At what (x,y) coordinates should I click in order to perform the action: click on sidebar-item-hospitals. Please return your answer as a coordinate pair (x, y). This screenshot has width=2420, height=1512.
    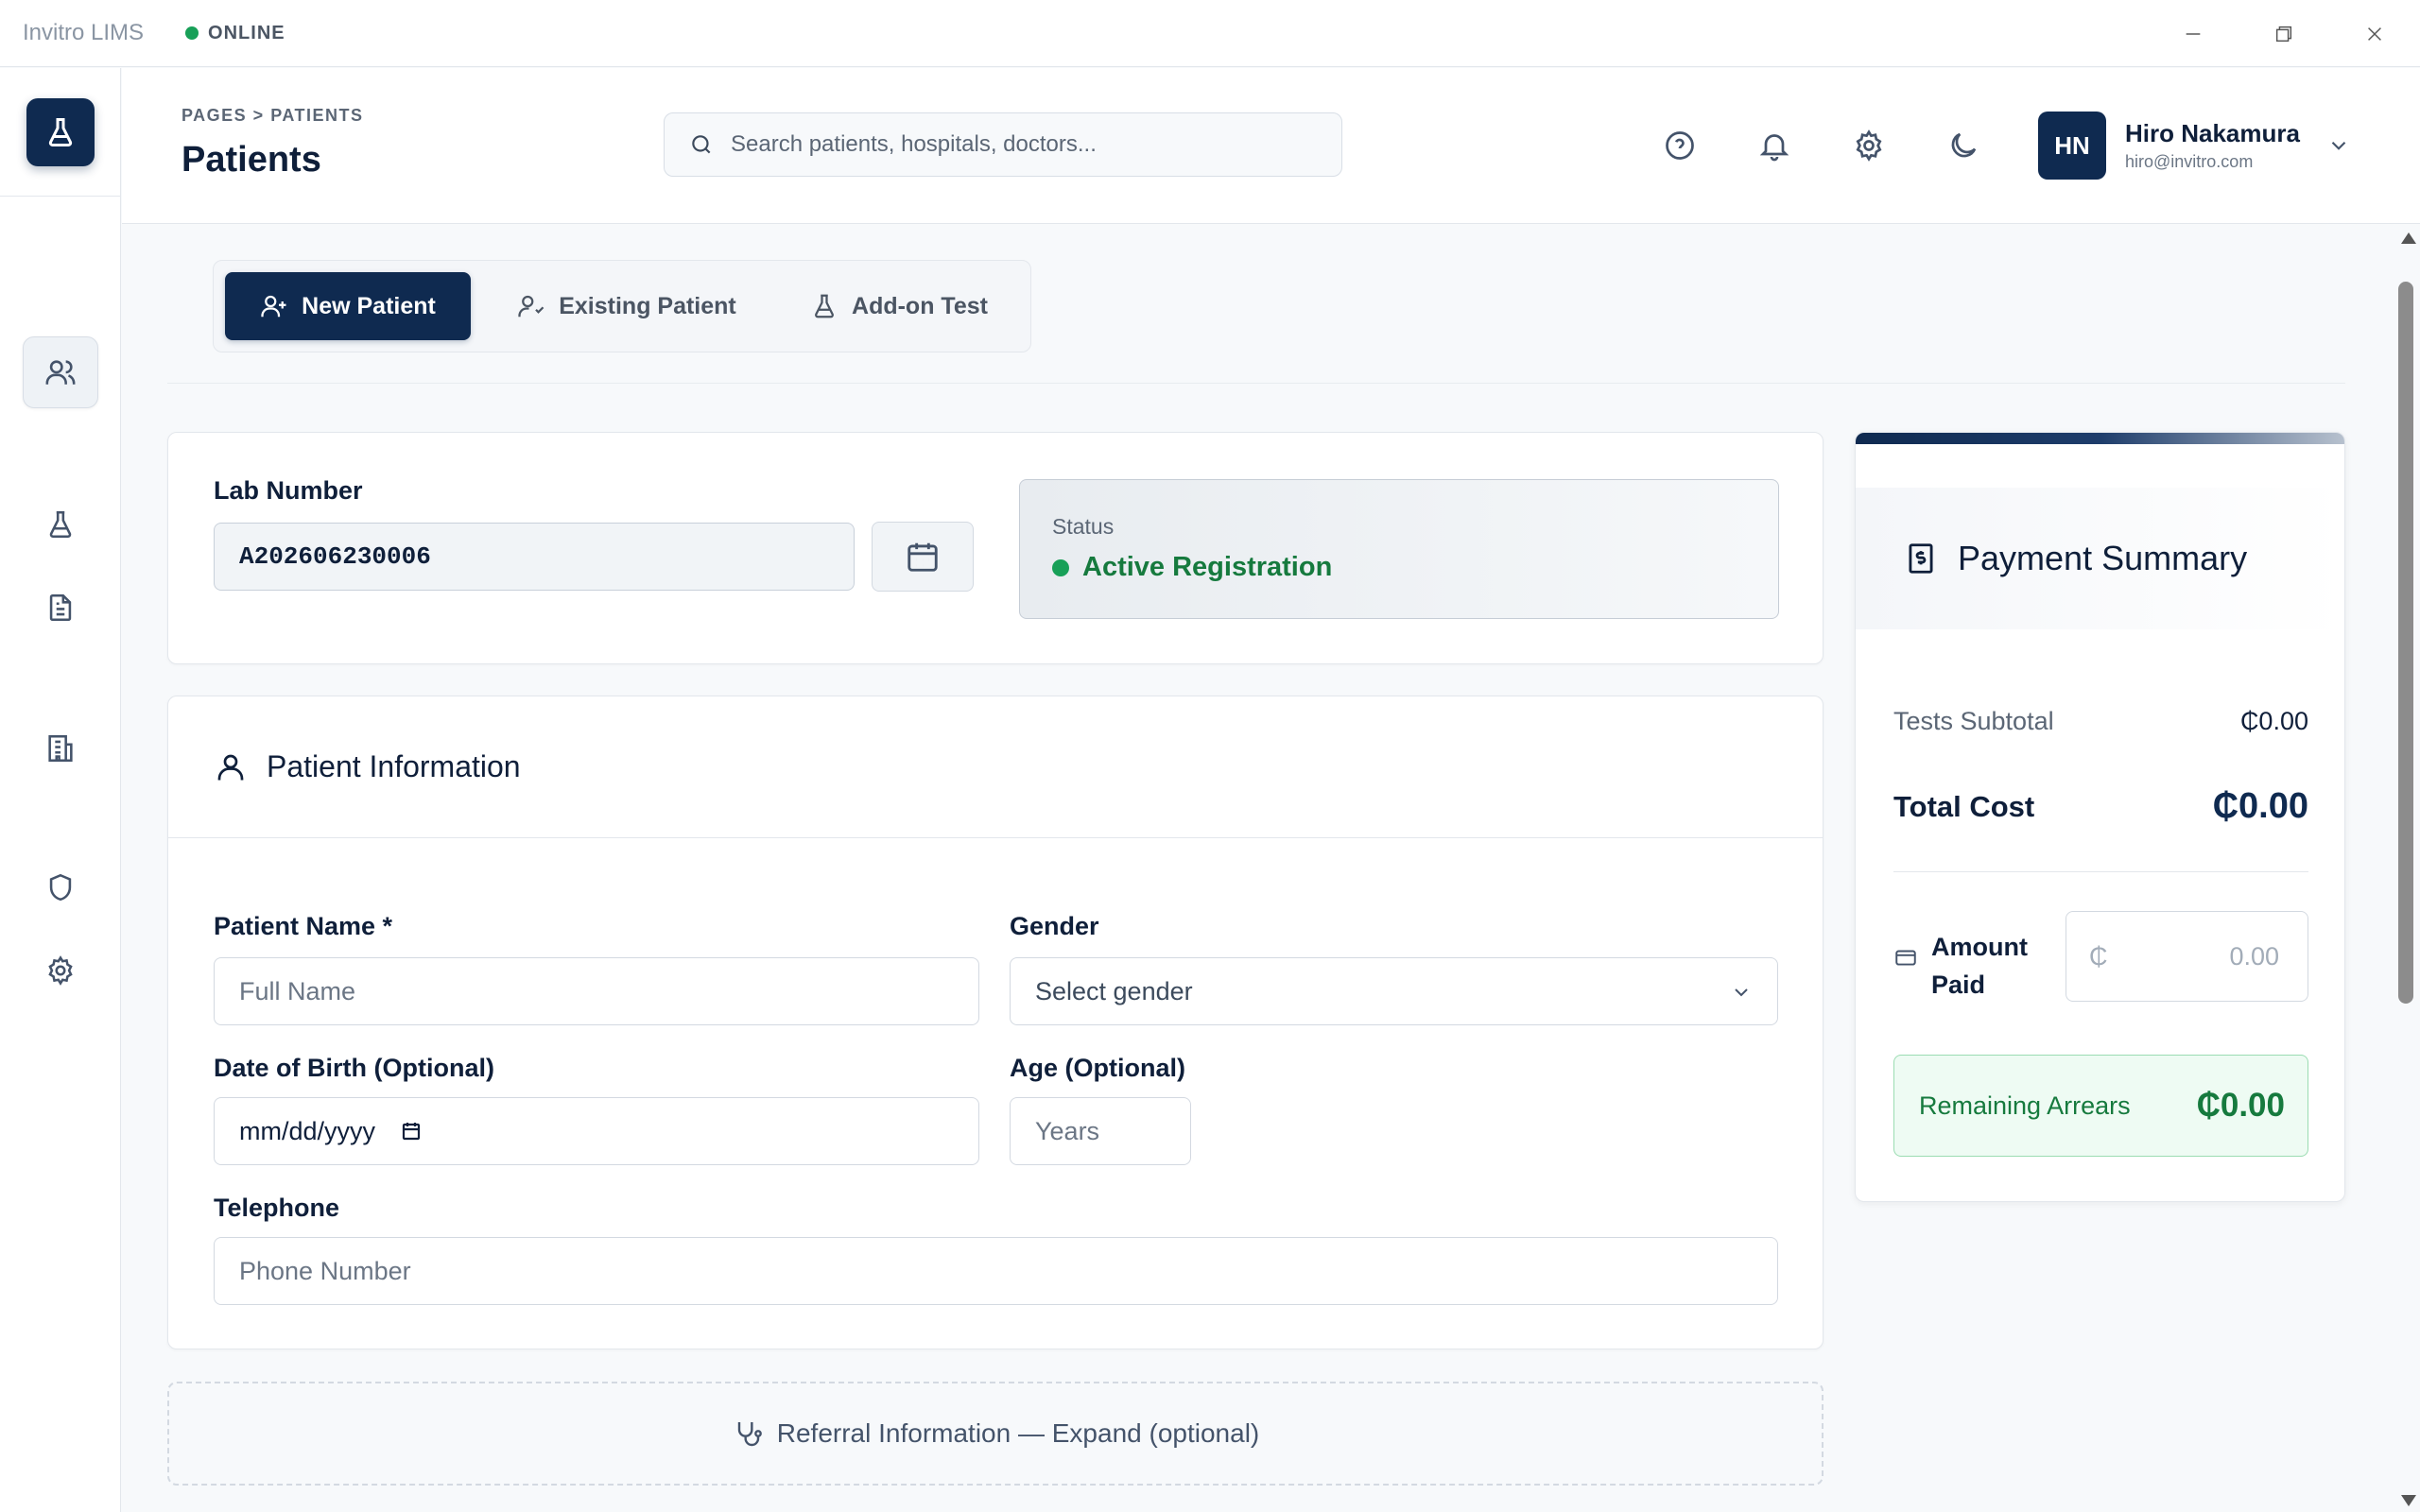
    Looking at the image, I should click on (60, 748).